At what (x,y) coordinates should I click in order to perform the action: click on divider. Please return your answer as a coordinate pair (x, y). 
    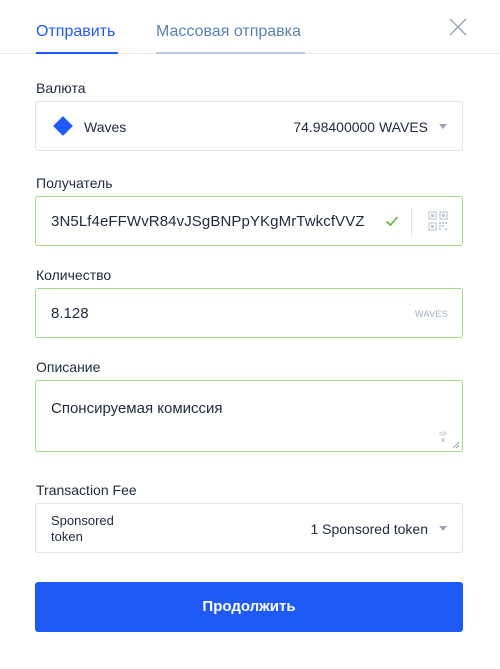
    Looking at the image, I should click on (411, 222).